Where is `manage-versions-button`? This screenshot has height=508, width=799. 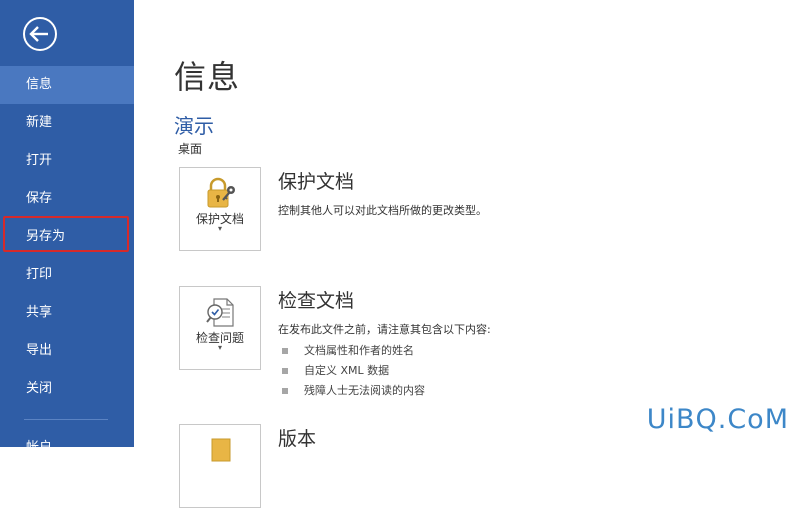 manage-versions-button is located at coordinates (220, 466).